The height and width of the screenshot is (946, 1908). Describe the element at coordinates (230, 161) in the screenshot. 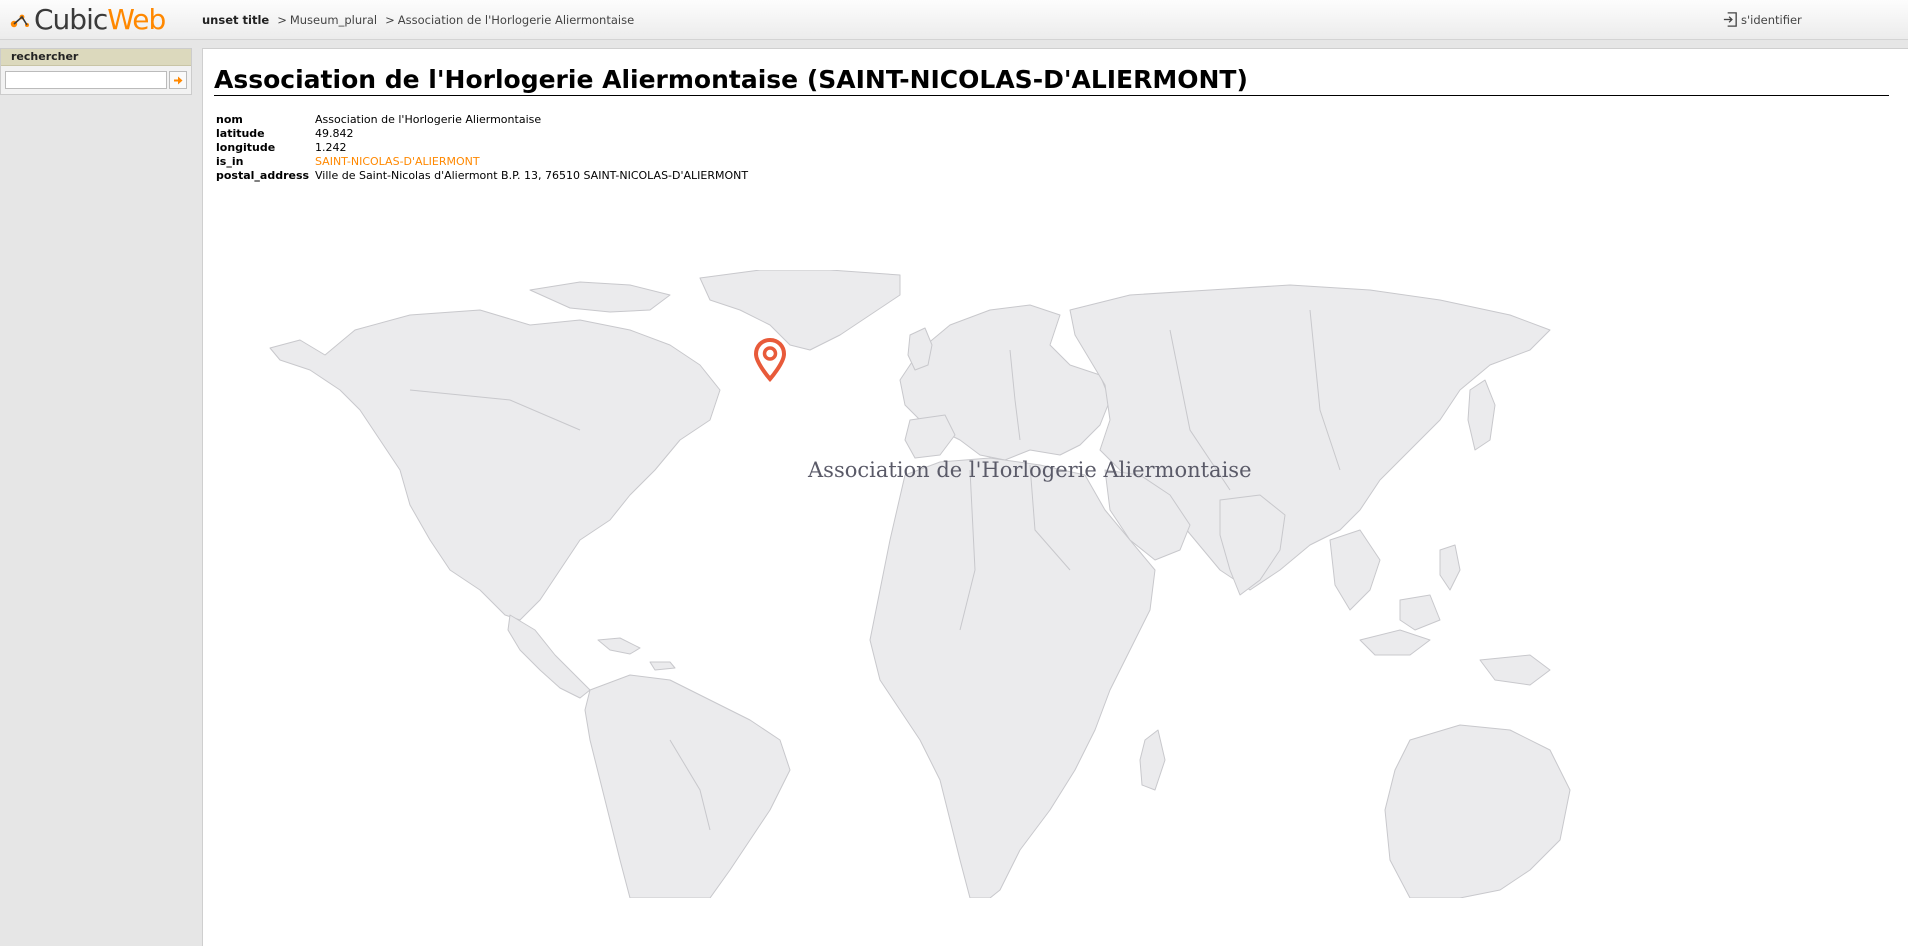

I see `attribute-key: is_in` at that location.